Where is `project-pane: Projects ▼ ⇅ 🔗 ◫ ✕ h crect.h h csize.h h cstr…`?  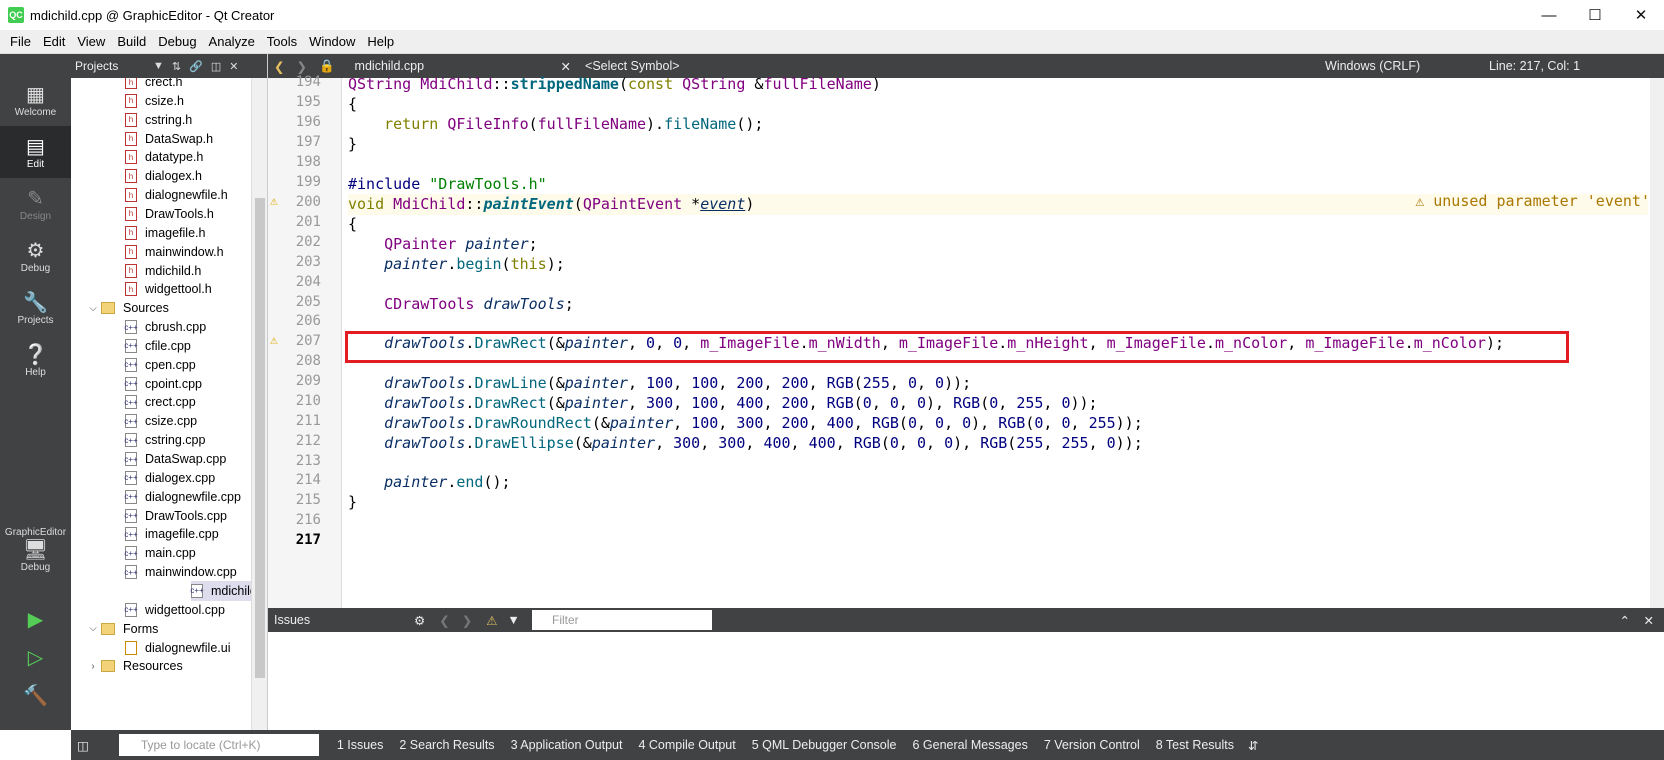 project-pane: Projects ▼ ⇅ 🔗 ◫ ✕ h crect.h h csize.h h cstr… is located at coordinates (169, 392).